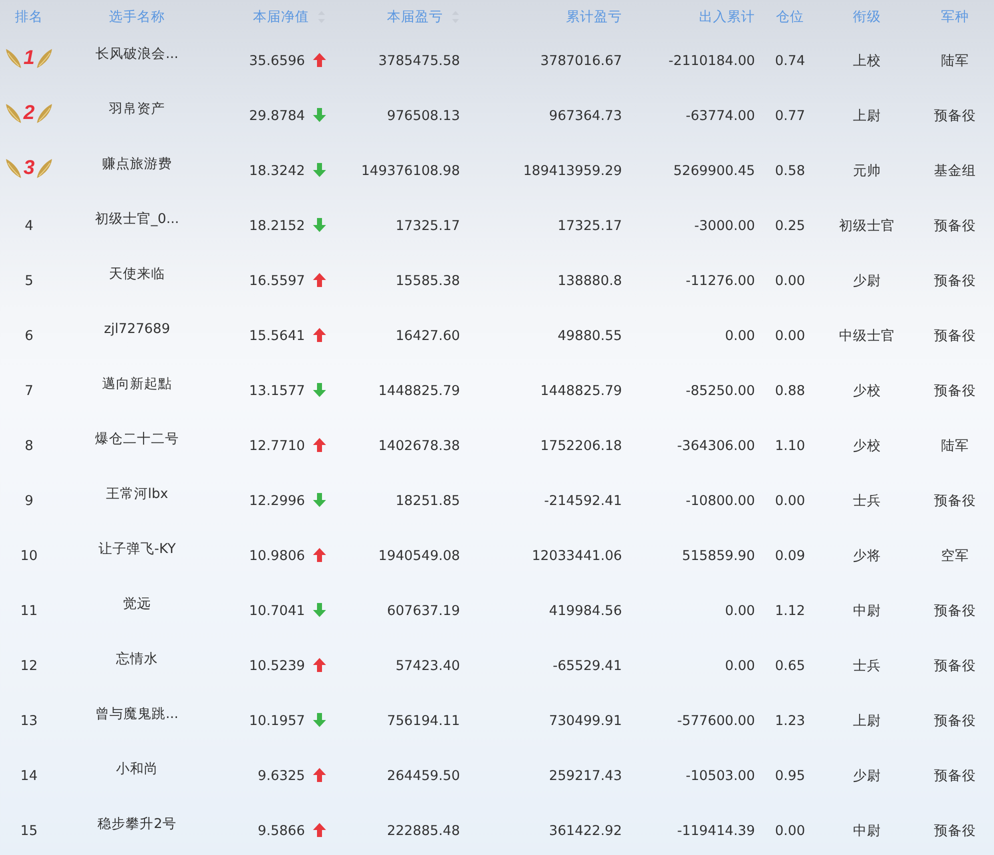  What do you see at coordinates (29, 113) in the screenshot?
I see `rank-number: 2` at bounding box center [29, 113].